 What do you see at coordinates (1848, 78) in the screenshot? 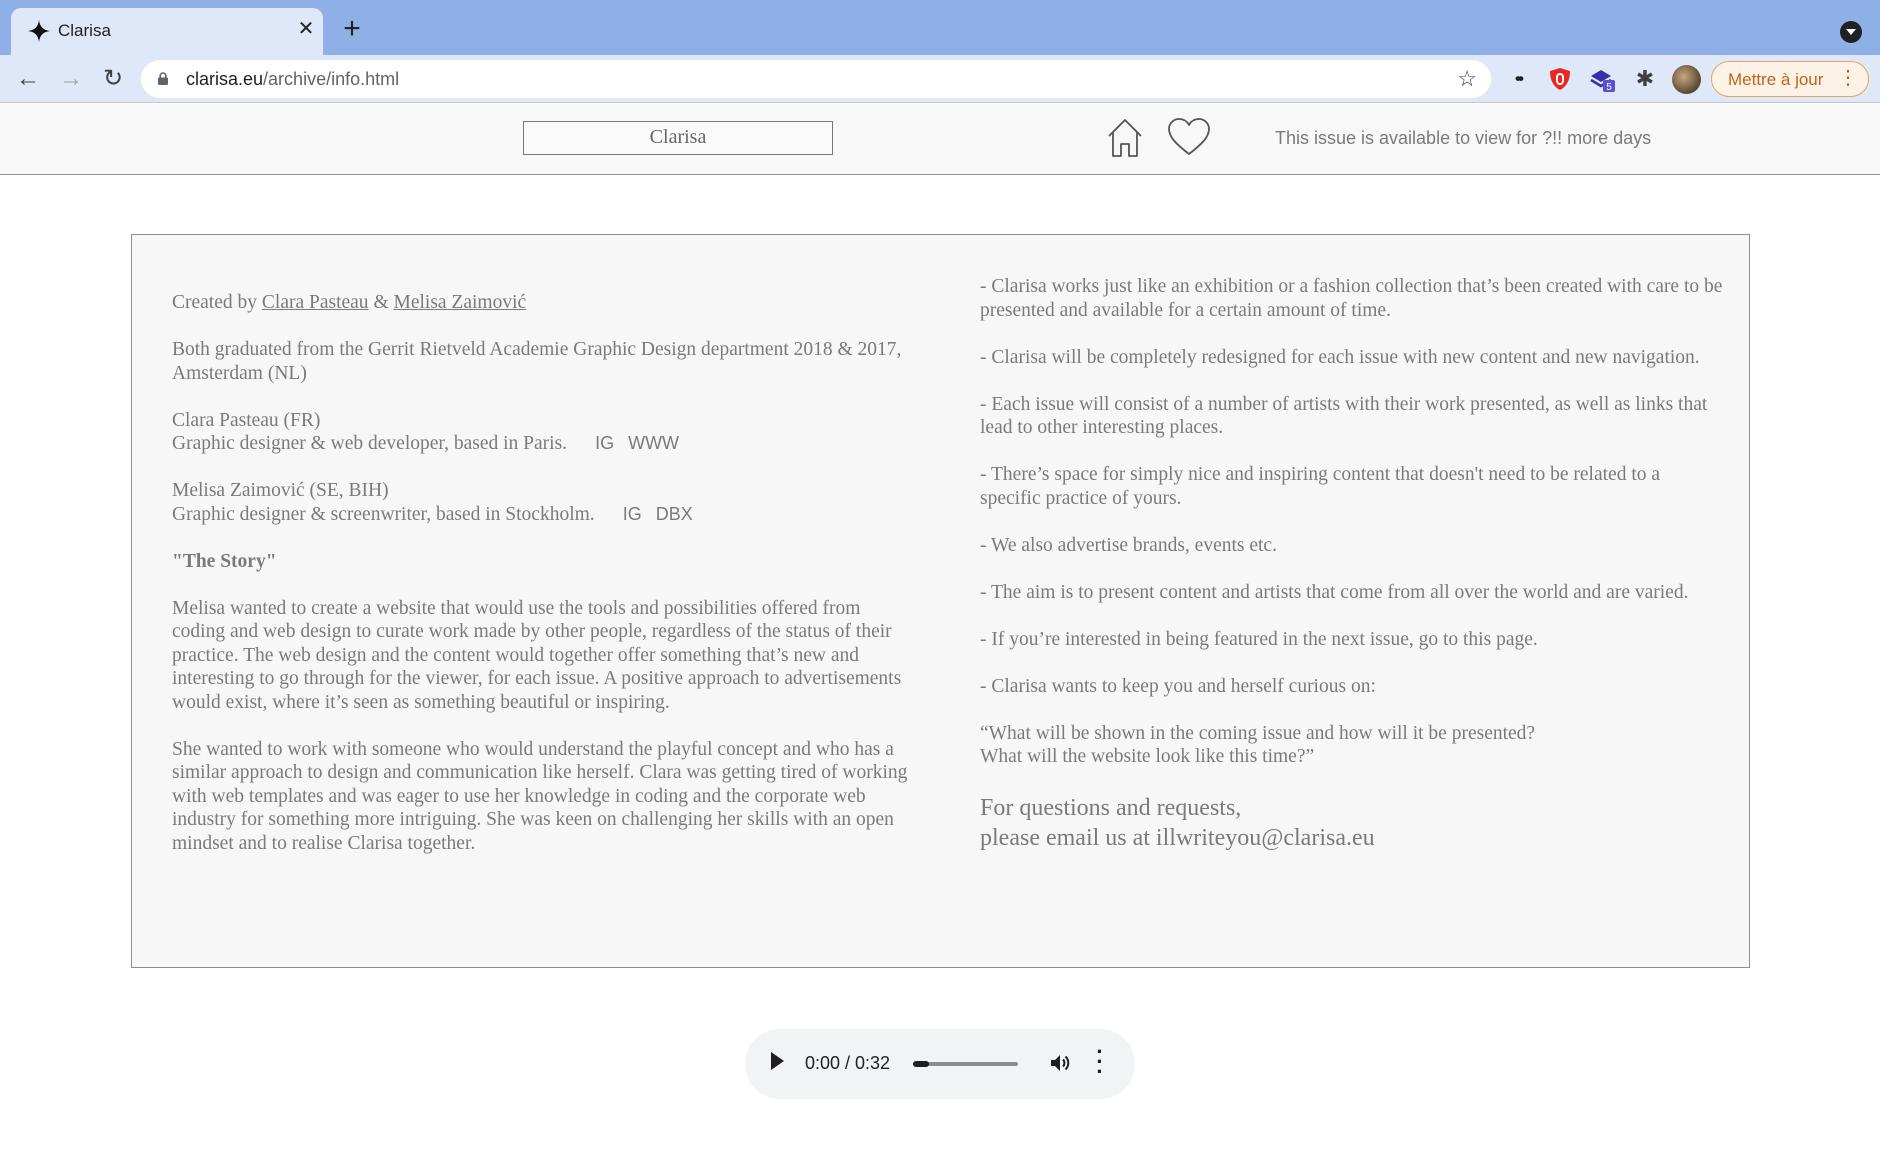
I see `kebab-menu-icon: ⋮` at bounding box center [1848, 78].